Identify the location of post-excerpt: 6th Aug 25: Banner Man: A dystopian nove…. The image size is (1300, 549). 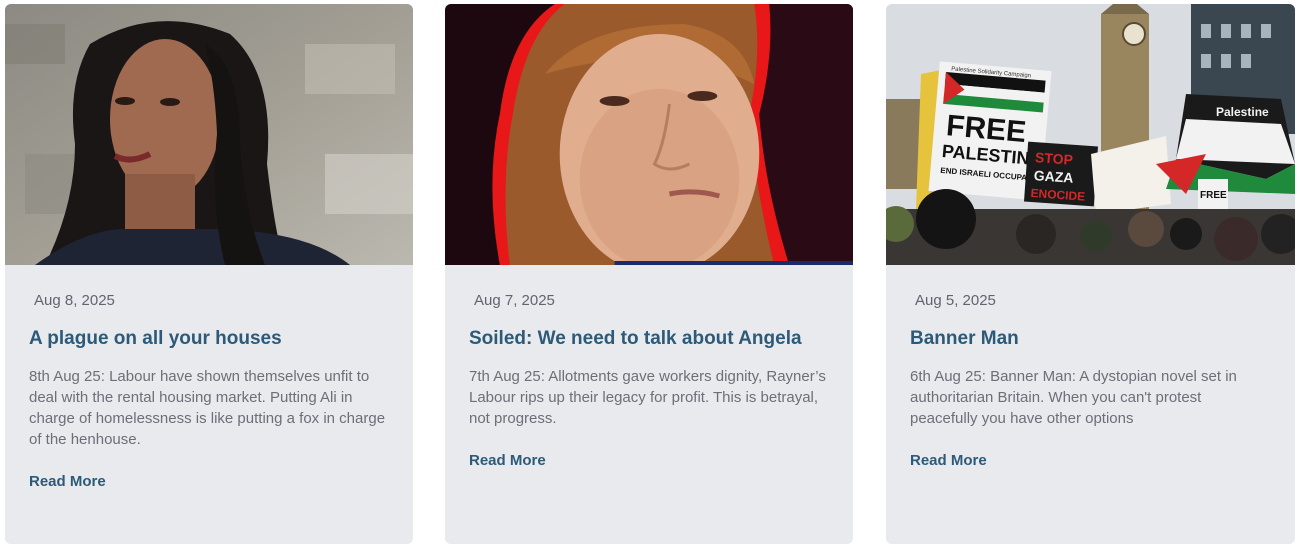
(1073, 397).